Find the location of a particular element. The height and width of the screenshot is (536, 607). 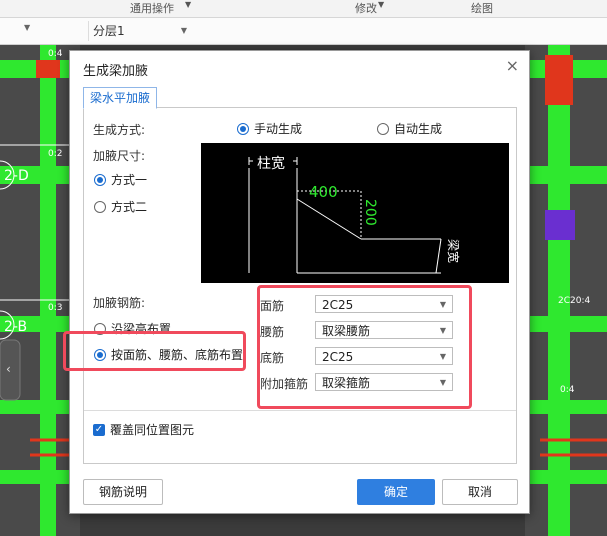

haunch-preview: 柱宽 400 200 梁宽 is located at coordinates (355, 213).